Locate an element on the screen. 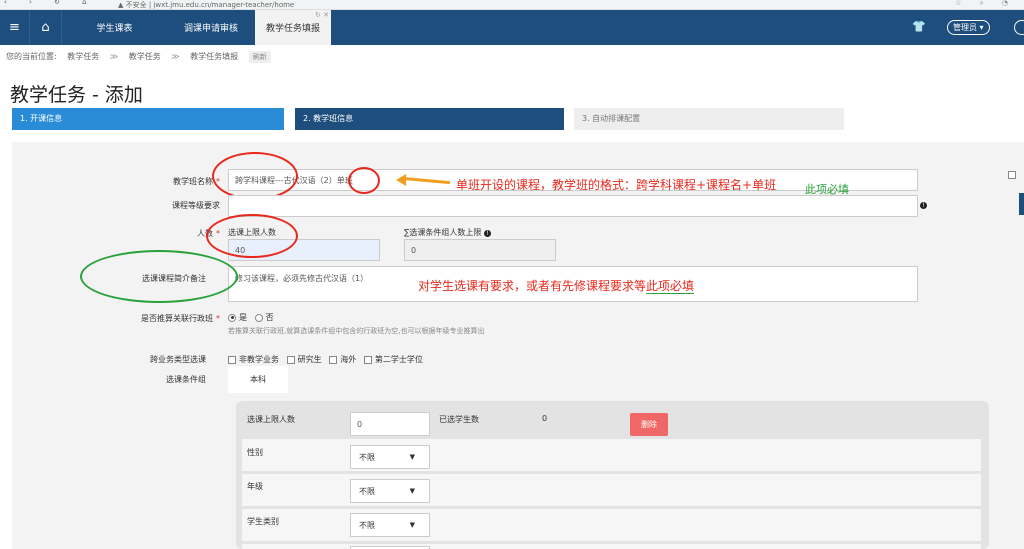  step-course-info: 1. 开课信息 is located at coordinates (148, 119).